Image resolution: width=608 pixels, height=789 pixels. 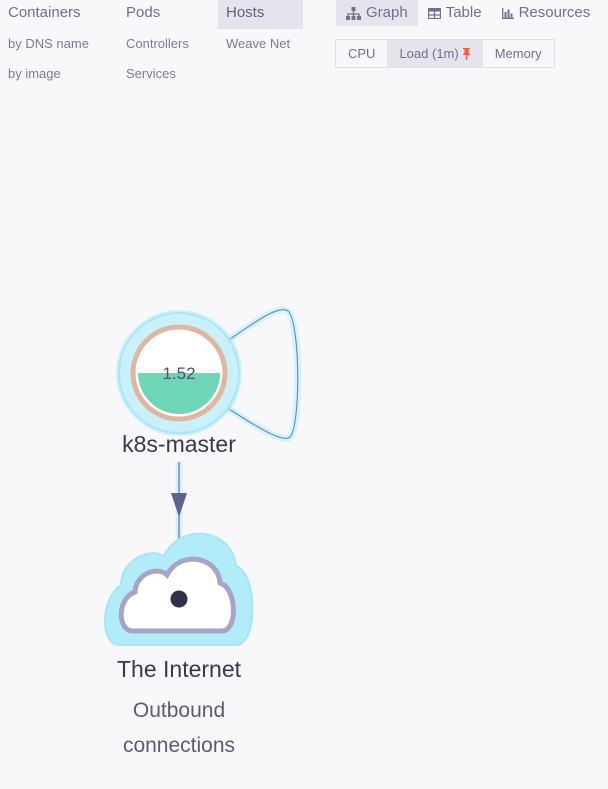 I want to click on internet-node-label: The Internet, so click(x=179, y=669).